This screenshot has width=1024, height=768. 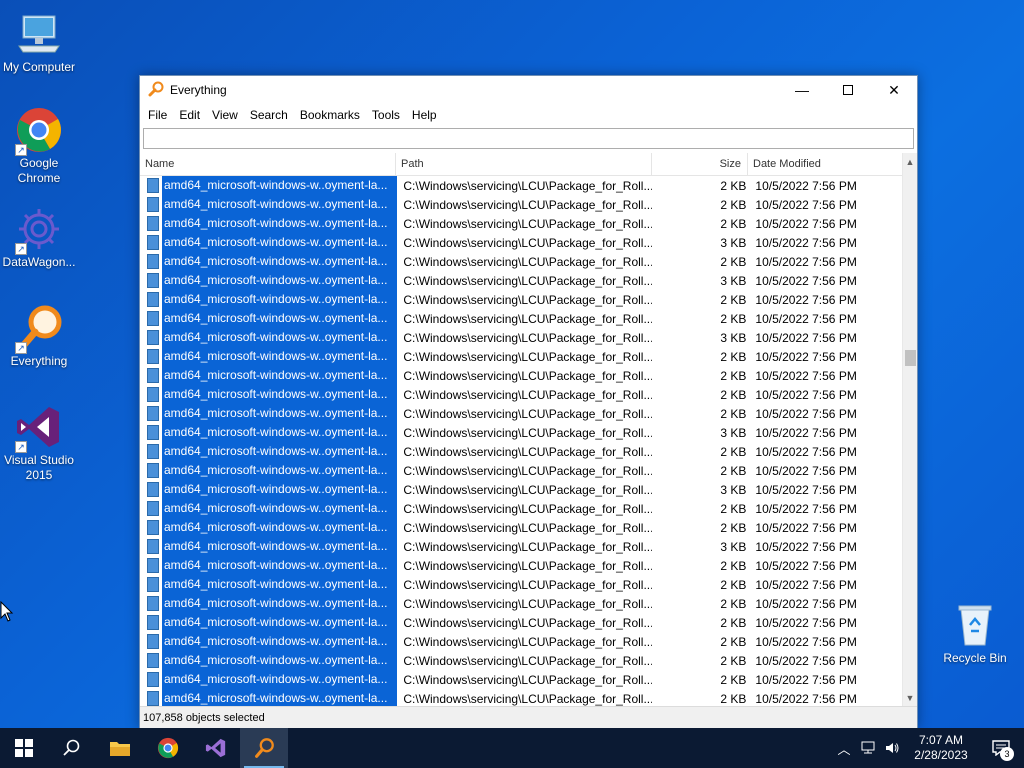 What do you see at coordinates (24, 748) in the screenshot?
I see `start-button` at bounding box center [24, 748].